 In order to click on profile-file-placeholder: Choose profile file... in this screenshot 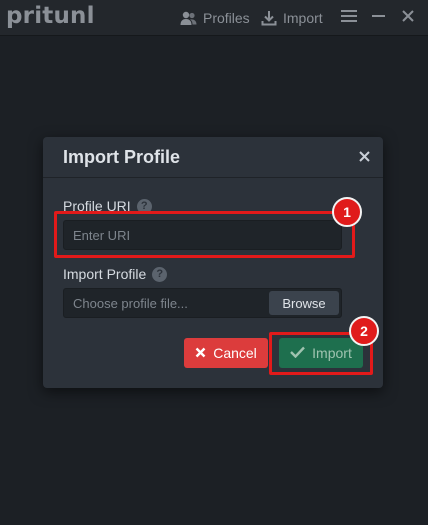, I will do `click(130, 303)`.